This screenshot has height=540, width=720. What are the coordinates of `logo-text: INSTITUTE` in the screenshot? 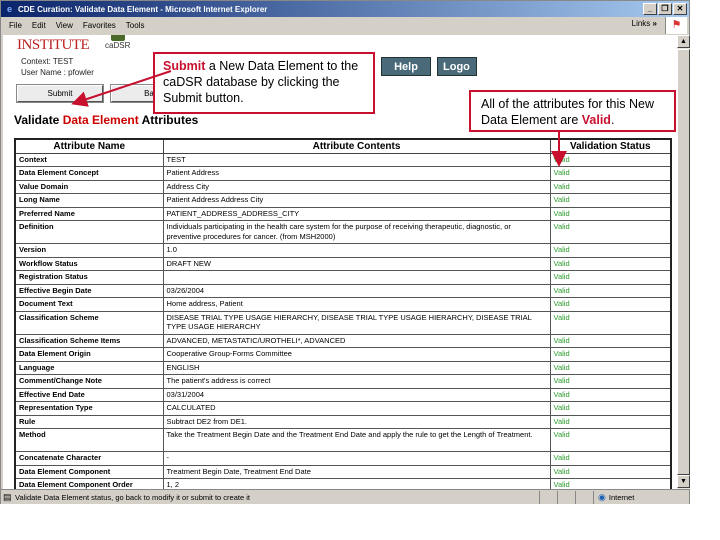 It's located at (53, 45).